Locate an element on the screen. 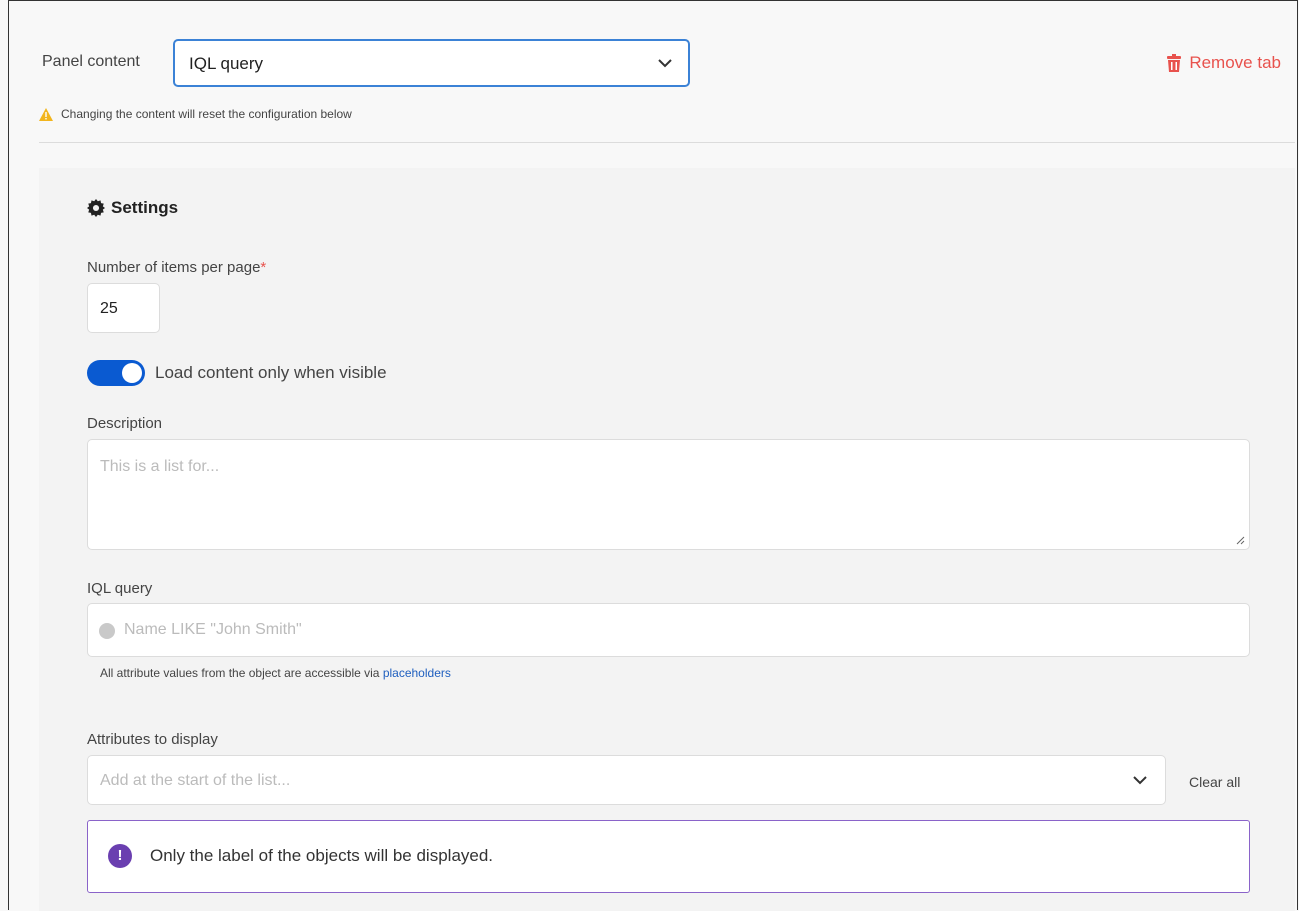 Image resolution: width=1299 pixels, height=911 pixels. items-per-page-label: Number of items per page* is located at coordinates (176, 267).